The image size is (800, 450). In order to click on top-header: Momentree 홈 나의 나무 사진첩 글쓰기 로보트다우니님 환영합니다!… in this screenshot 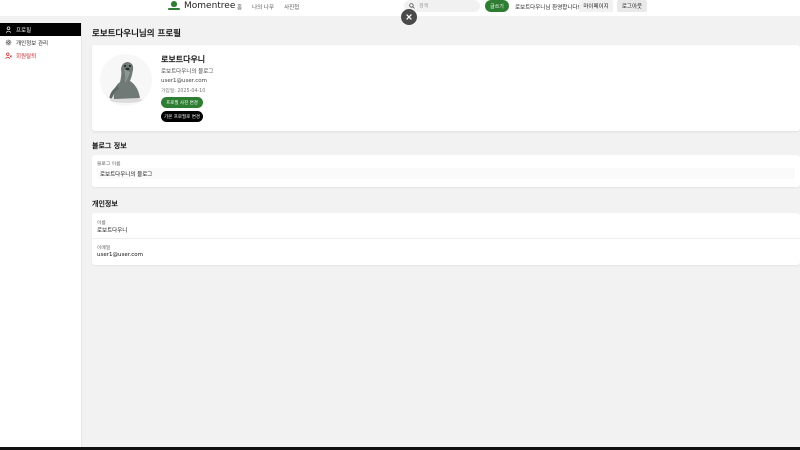, I will do `click(400, 8)`.